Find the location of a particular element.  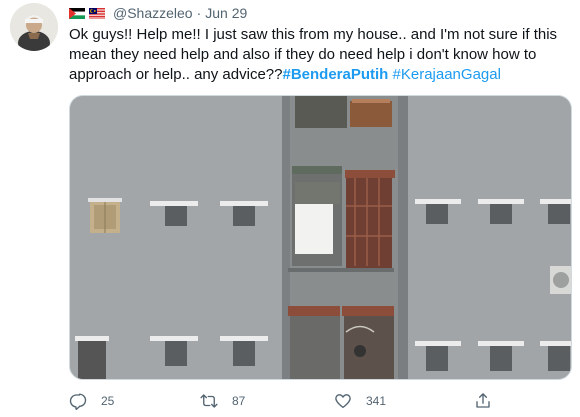

palestine-flag-icon is located at coordinates (77, 13).